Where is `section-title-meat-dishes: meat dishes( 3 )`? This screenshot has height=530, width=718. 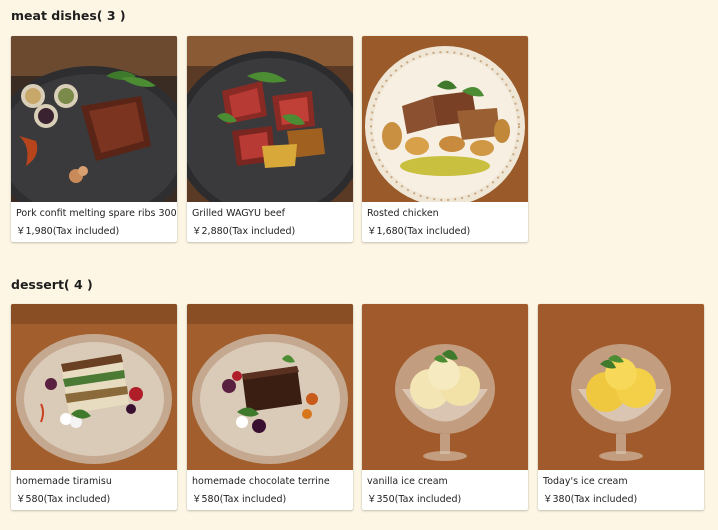 section-title-meat-dishes: meat dishes( 3 ) is located at coordinates (68, 15).